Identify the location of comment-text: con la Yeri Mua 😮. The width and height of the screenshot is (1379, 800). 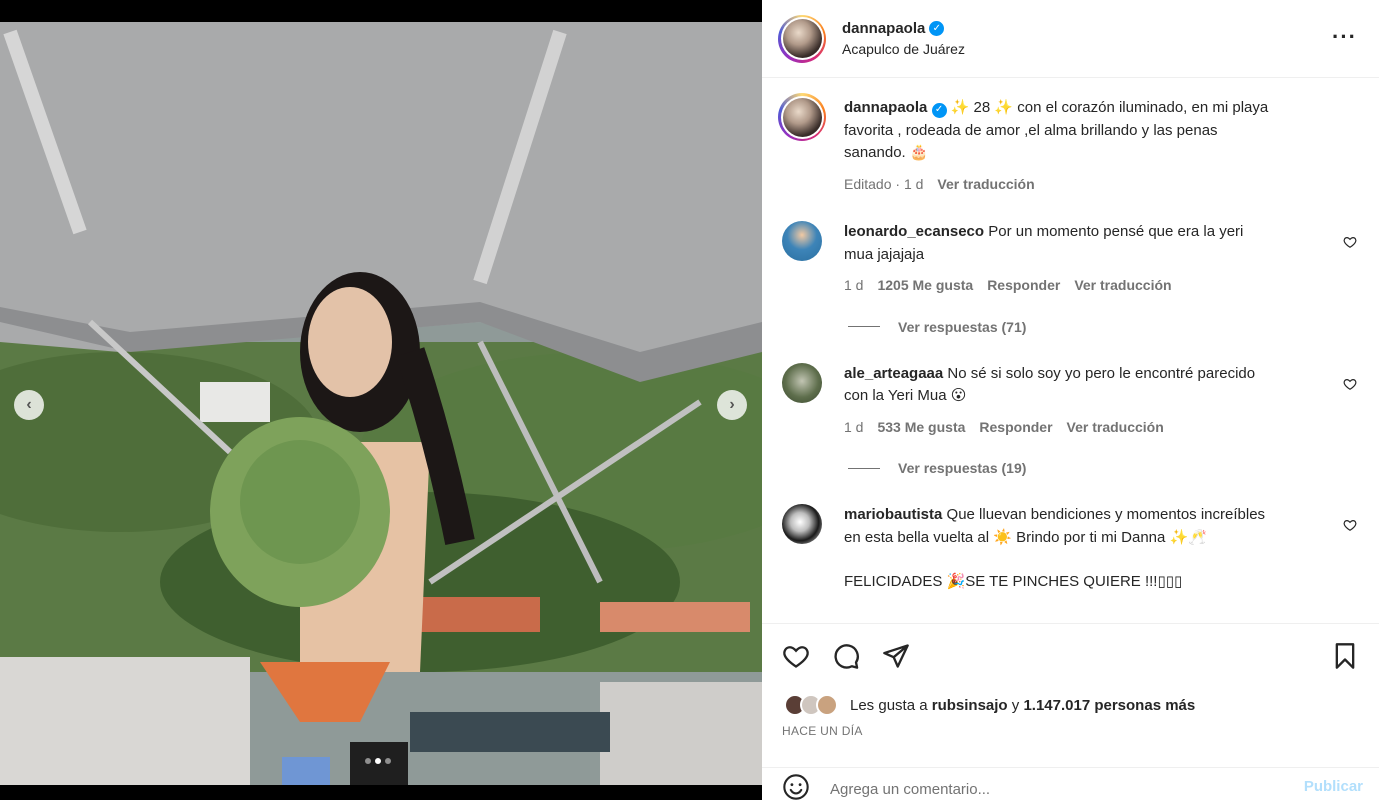
(905, 395).